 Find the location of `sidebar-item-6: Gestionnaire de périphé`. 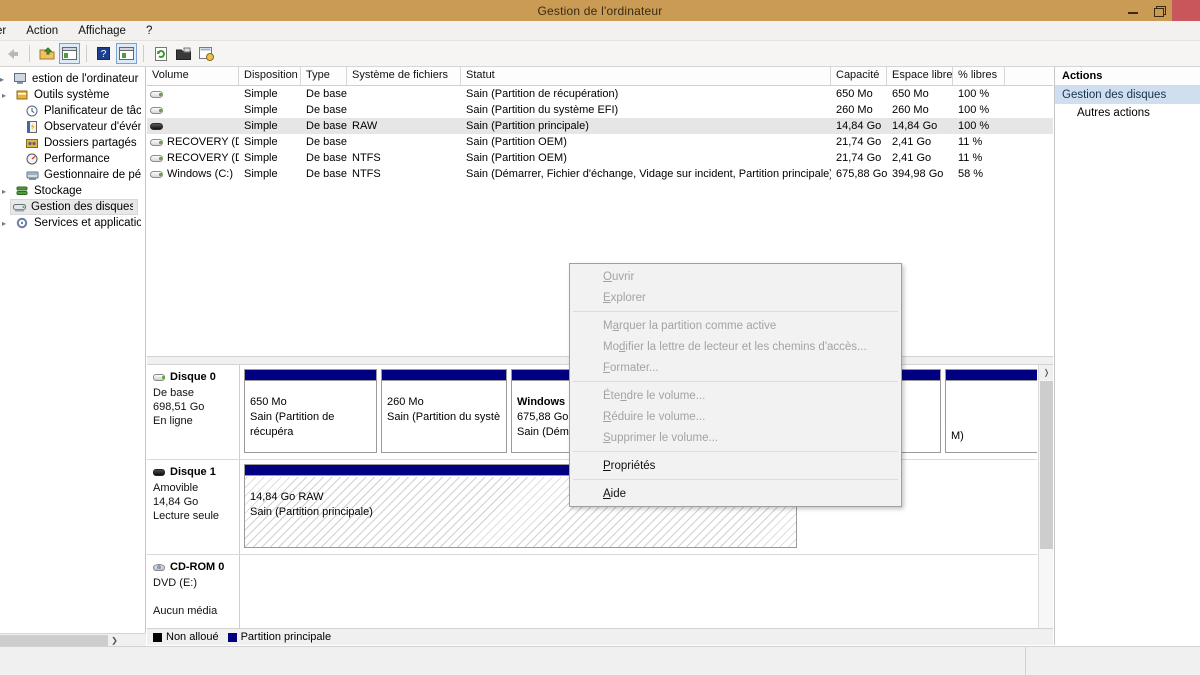

sidebar-item-6: Gestionnaire de périphé is located at coordinates (72, 175).